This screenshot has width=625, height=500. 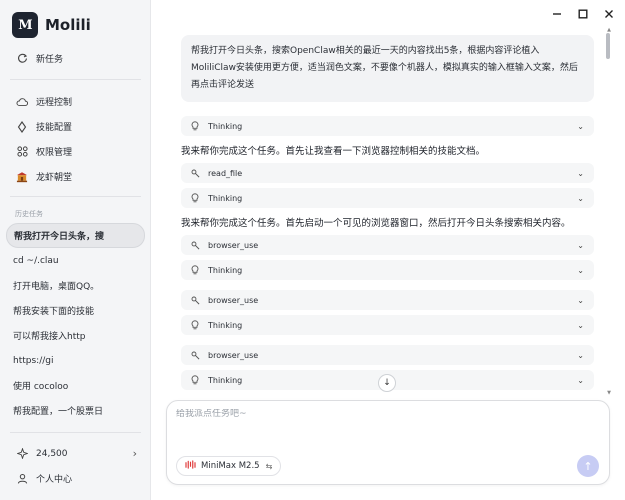 What do you see at coordinates (388, 442) in the screenshot?
I see `composer: MiniMax M2.5 ⇆ ↑` at bounding box center [388, 442].